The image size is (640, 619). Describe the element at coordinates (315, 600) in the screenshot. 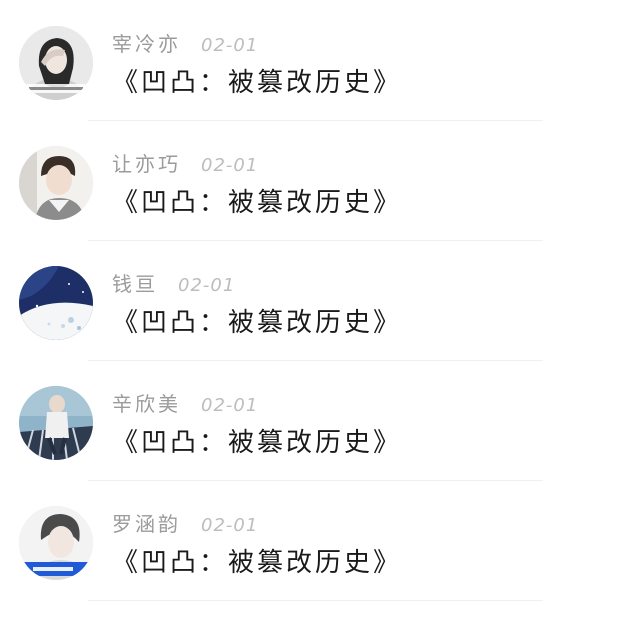

I see `divider` at that location.